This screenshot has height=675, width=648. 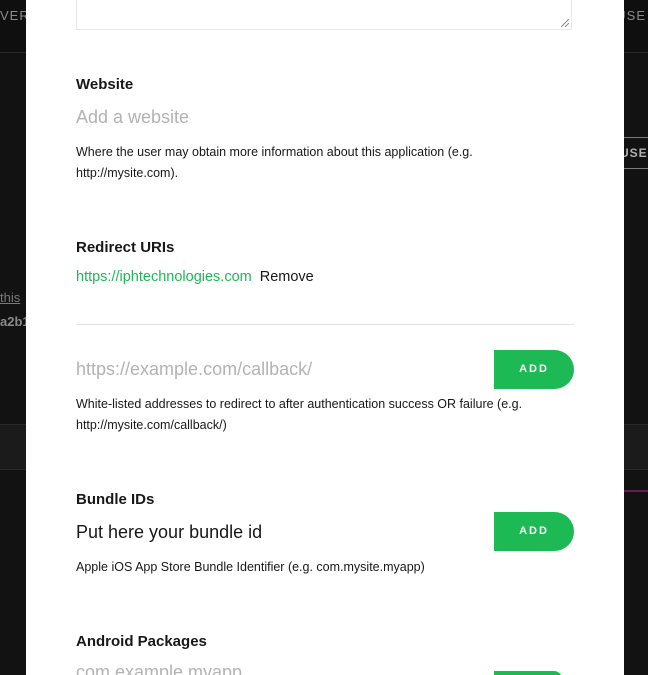 What do you see at coordinates (634, 153) in the screenshot?
I see `background-button: USE` at bounding box center [634, 153].